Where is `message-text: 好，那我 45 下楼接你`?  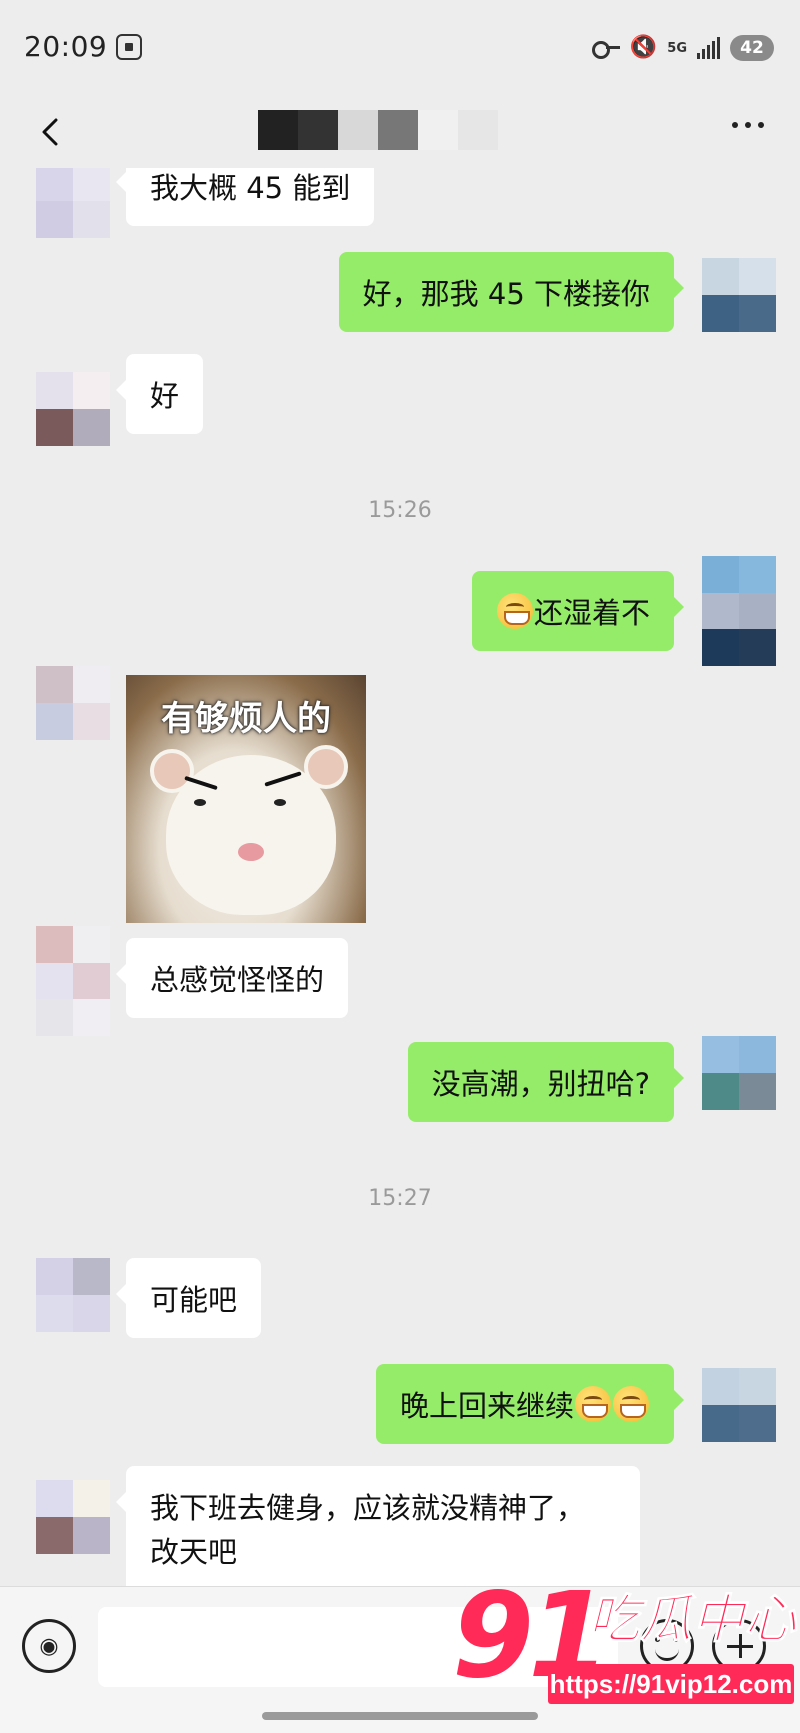 message-text: 好，那我 45 下楼接你 is located at coordinates (506, 294).